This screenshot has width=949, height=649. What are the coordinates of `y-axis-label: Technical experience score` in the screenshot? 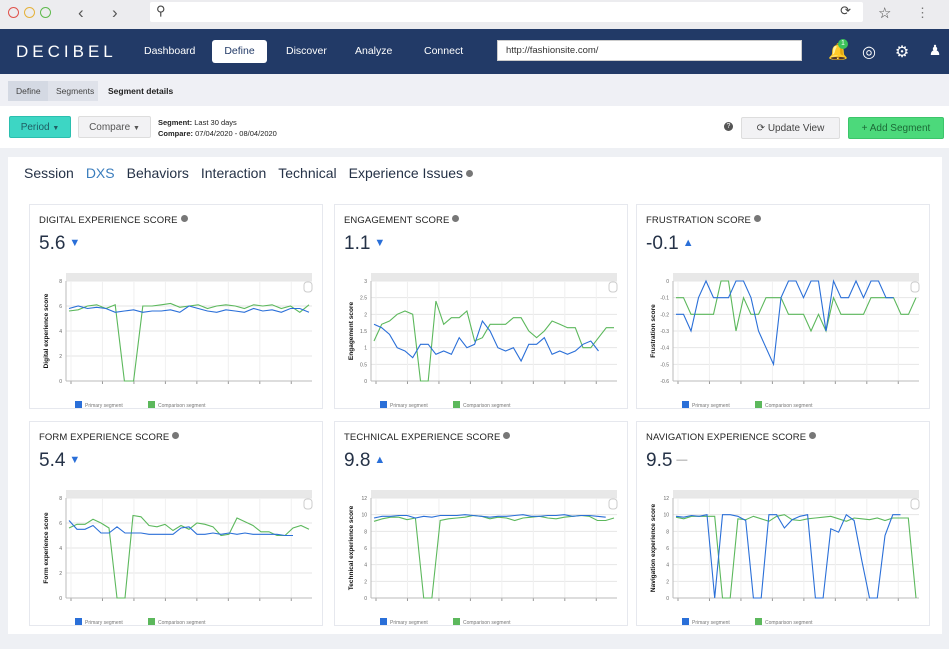 It's located at (351, 547).